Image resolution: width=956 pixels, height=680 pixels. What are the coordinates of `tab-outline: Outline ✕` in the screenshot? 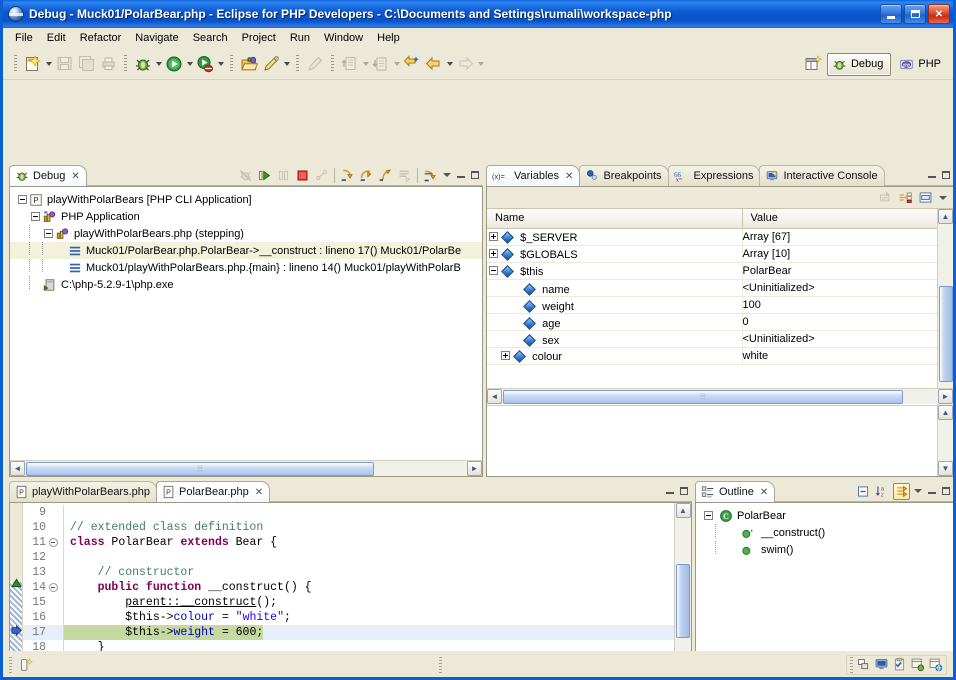 It's located at (735, 491).